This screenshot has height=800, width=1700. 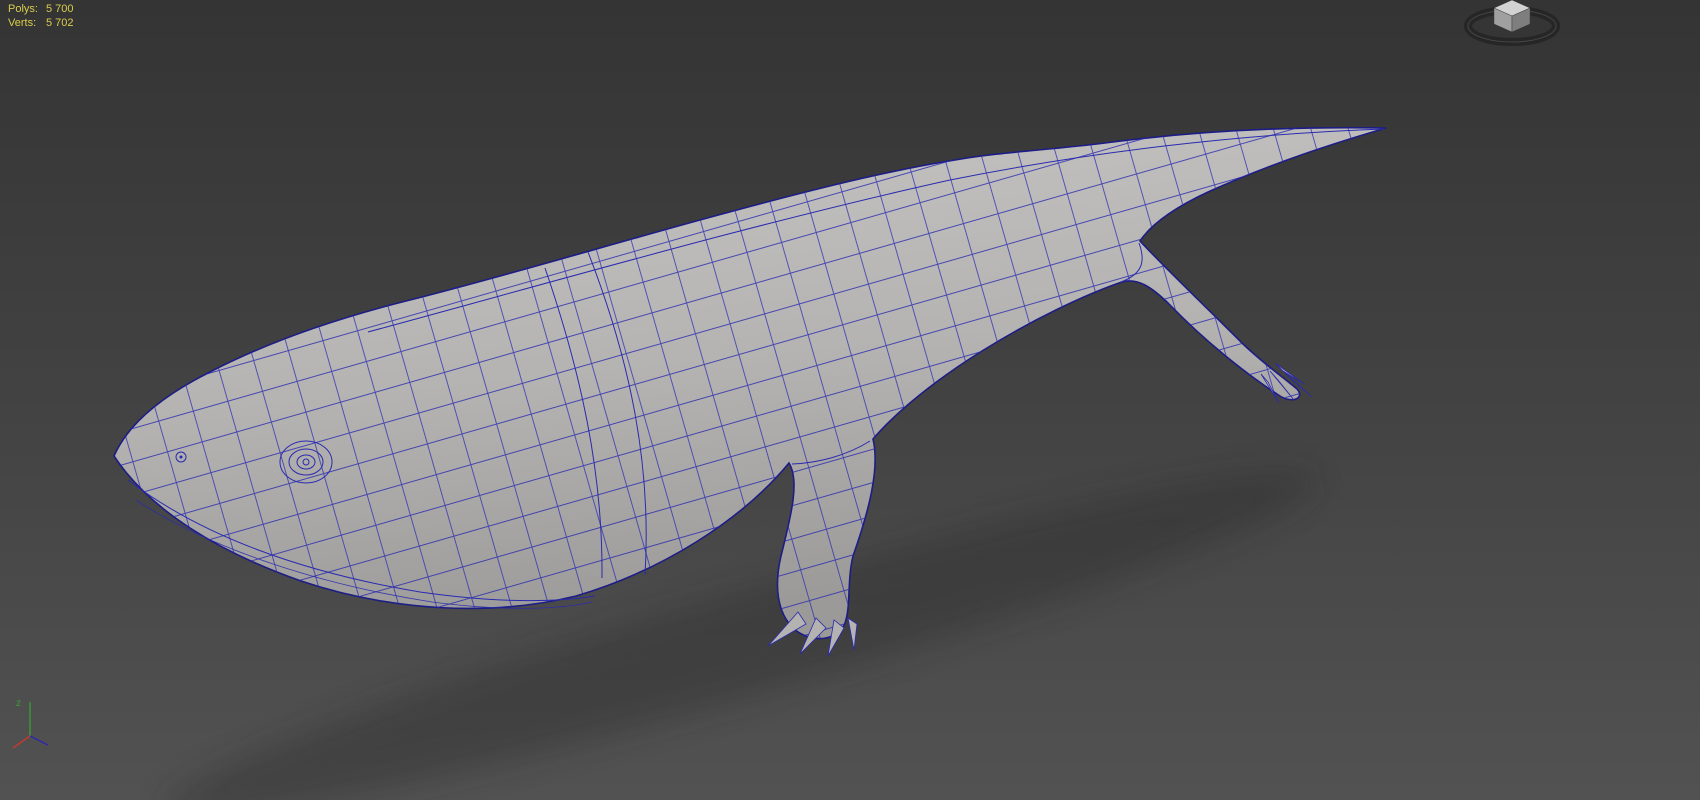 I want to click on mesh-stats: Polys: 5 700 Verts: 5 702, so click(x=41, y=16).